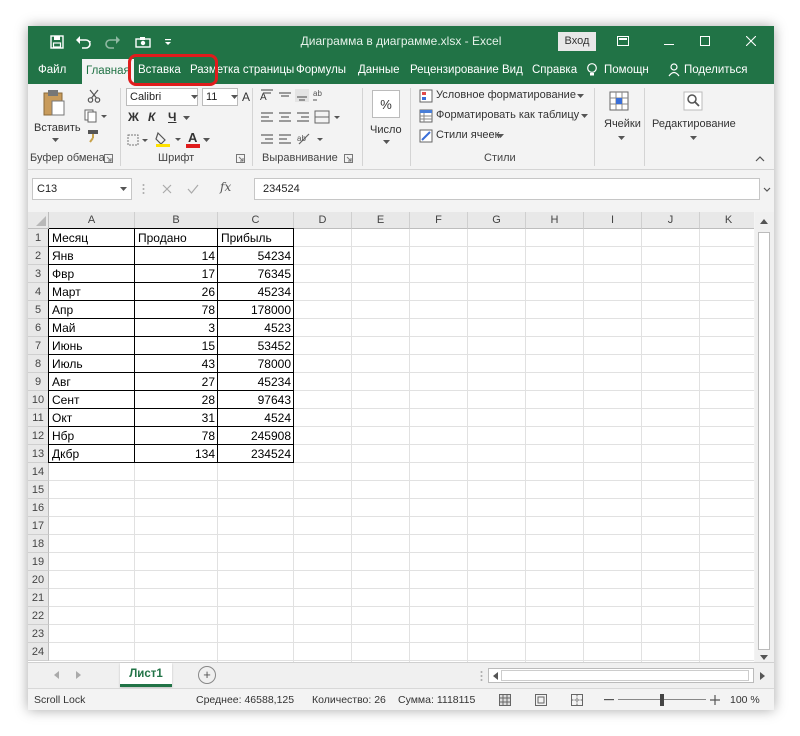  What do you see at coordinates (38, 364) in the screenshot?
I see `row-header-8: 8` at bounding box center [38, 364].